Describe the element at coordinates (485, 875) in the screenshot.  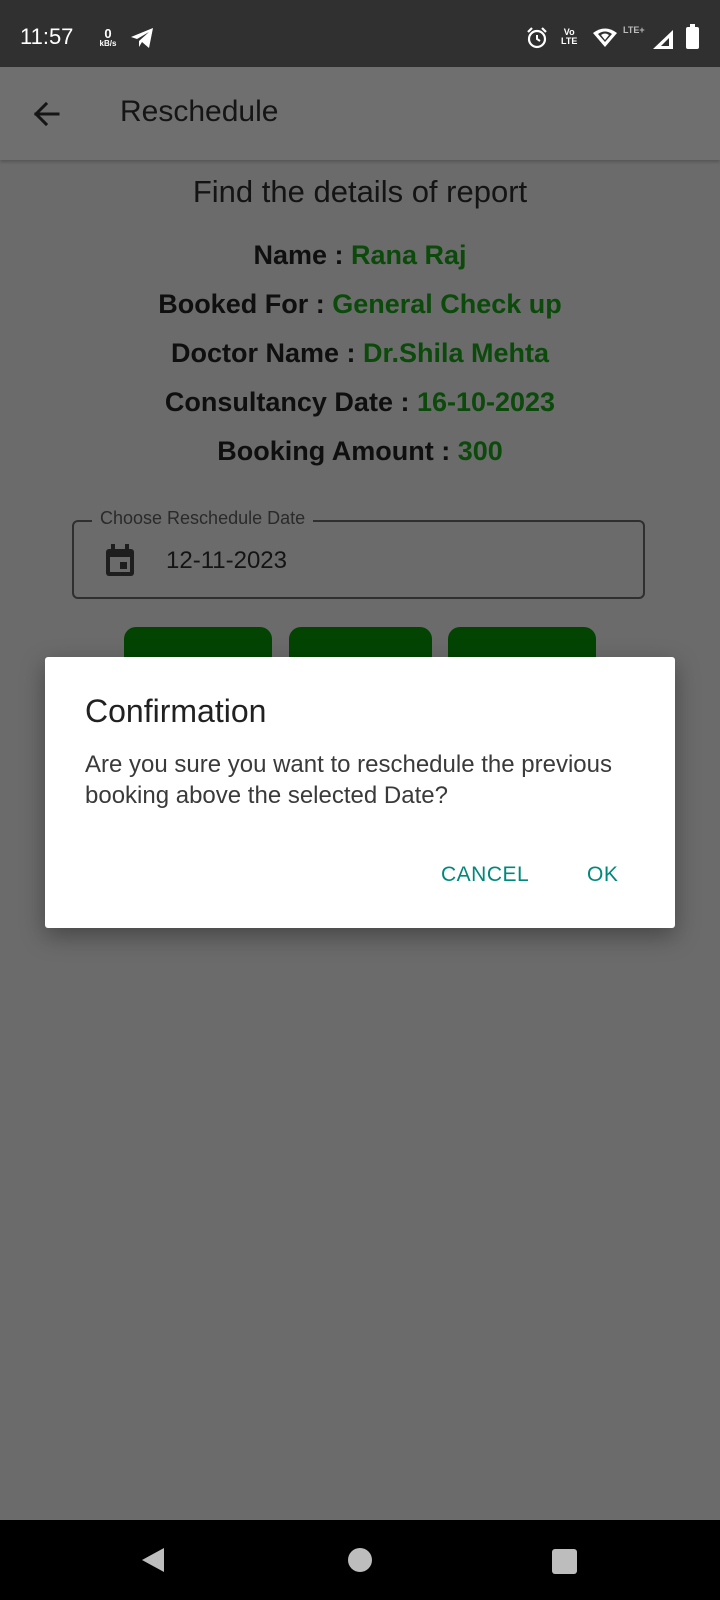
I see `cancel-button: CANCEL` at that location.